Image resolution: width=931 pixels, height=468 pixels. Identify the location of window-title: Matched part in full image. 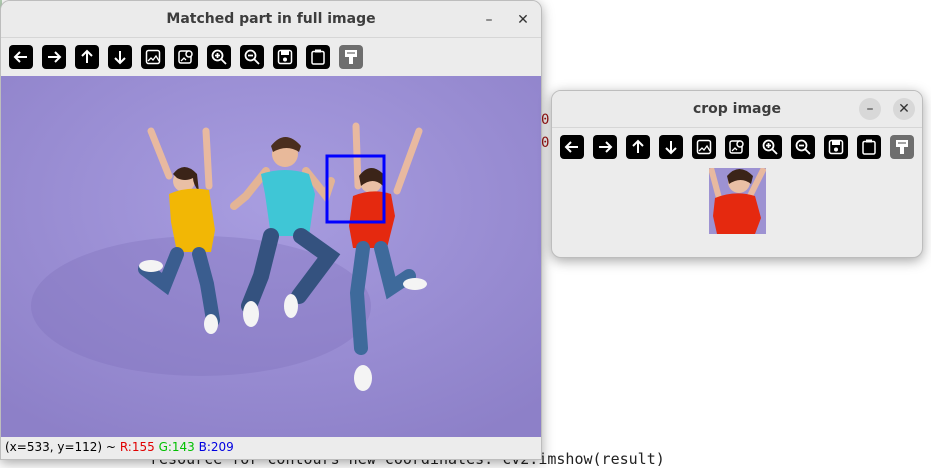
(271, 19).